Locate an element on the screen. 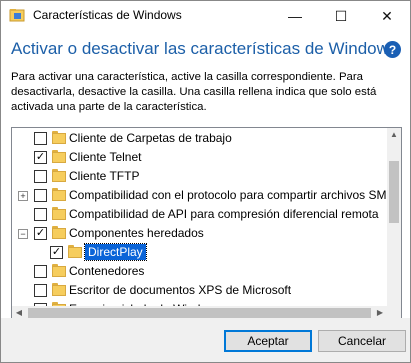  vertical-scrollbar: ▲ ▼ is located at coordinates (394, 224).